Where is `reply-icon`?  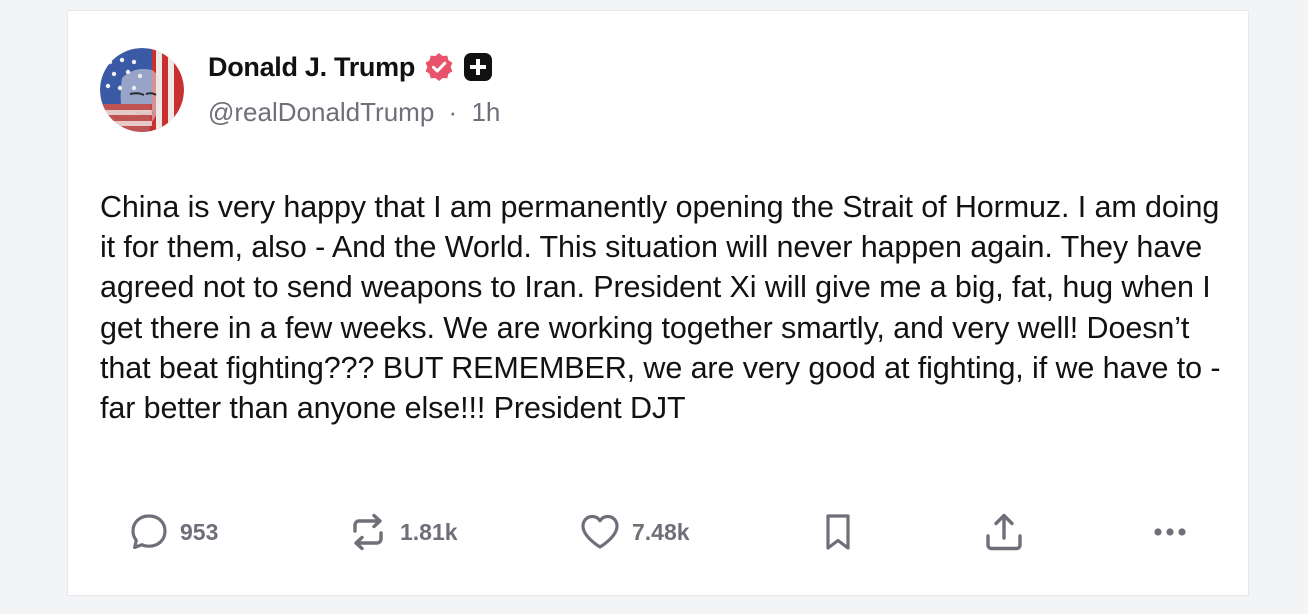 reply-icon is located at coordinates (149, 532).